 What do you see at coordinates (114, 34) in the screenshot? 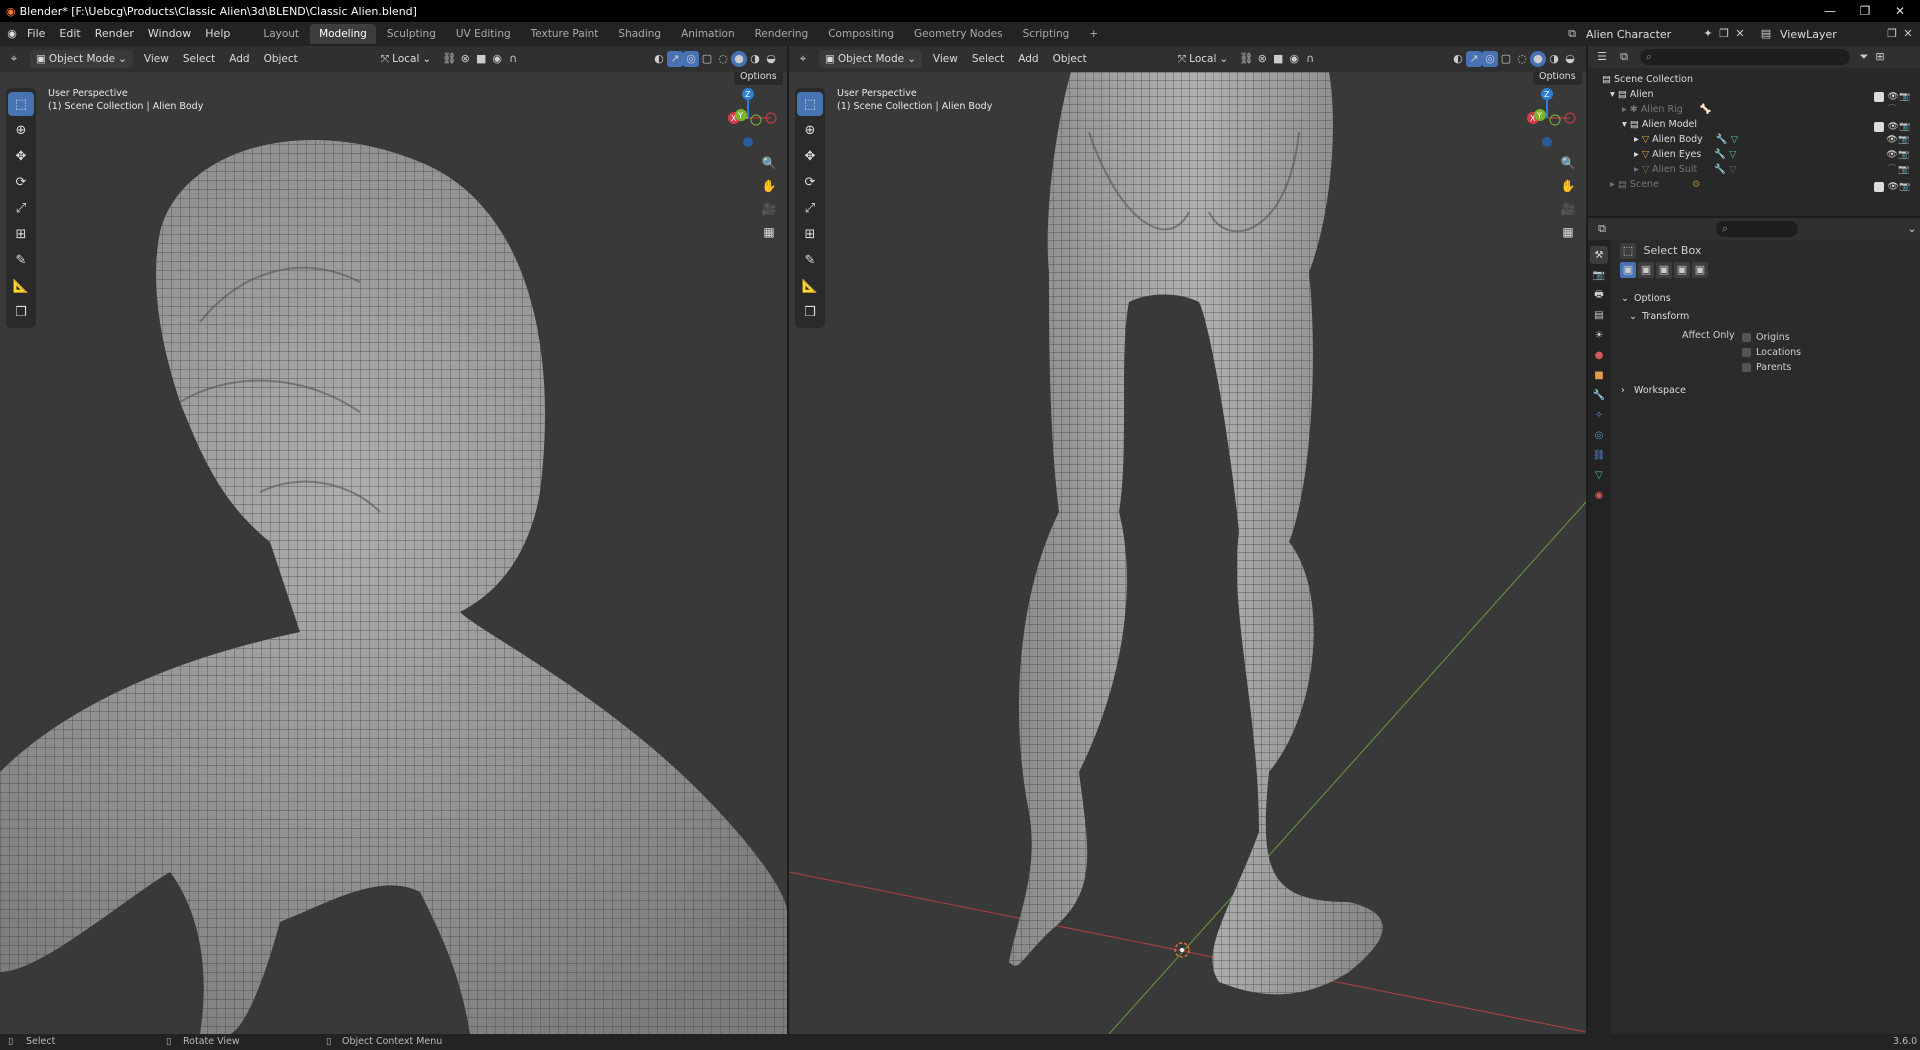
I see `menu-render: Render` at bounding box center [114, 34].